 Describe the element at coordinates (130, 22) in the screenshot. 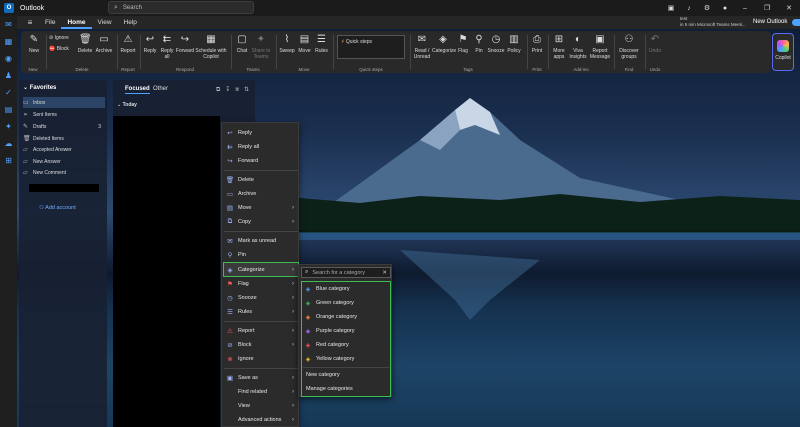

I see `tab-help: Help` at that location.